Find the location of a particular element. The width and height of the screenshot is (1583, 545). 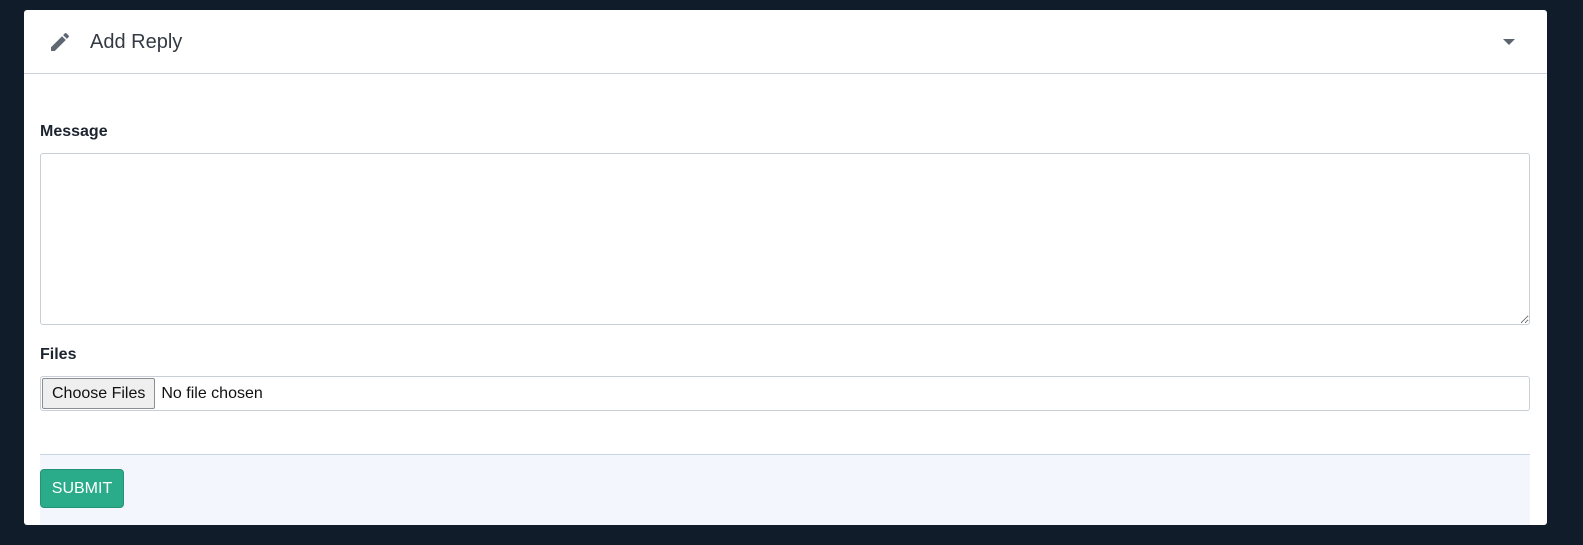

collapse-toggle-button is located at coordinates (1509, 42).